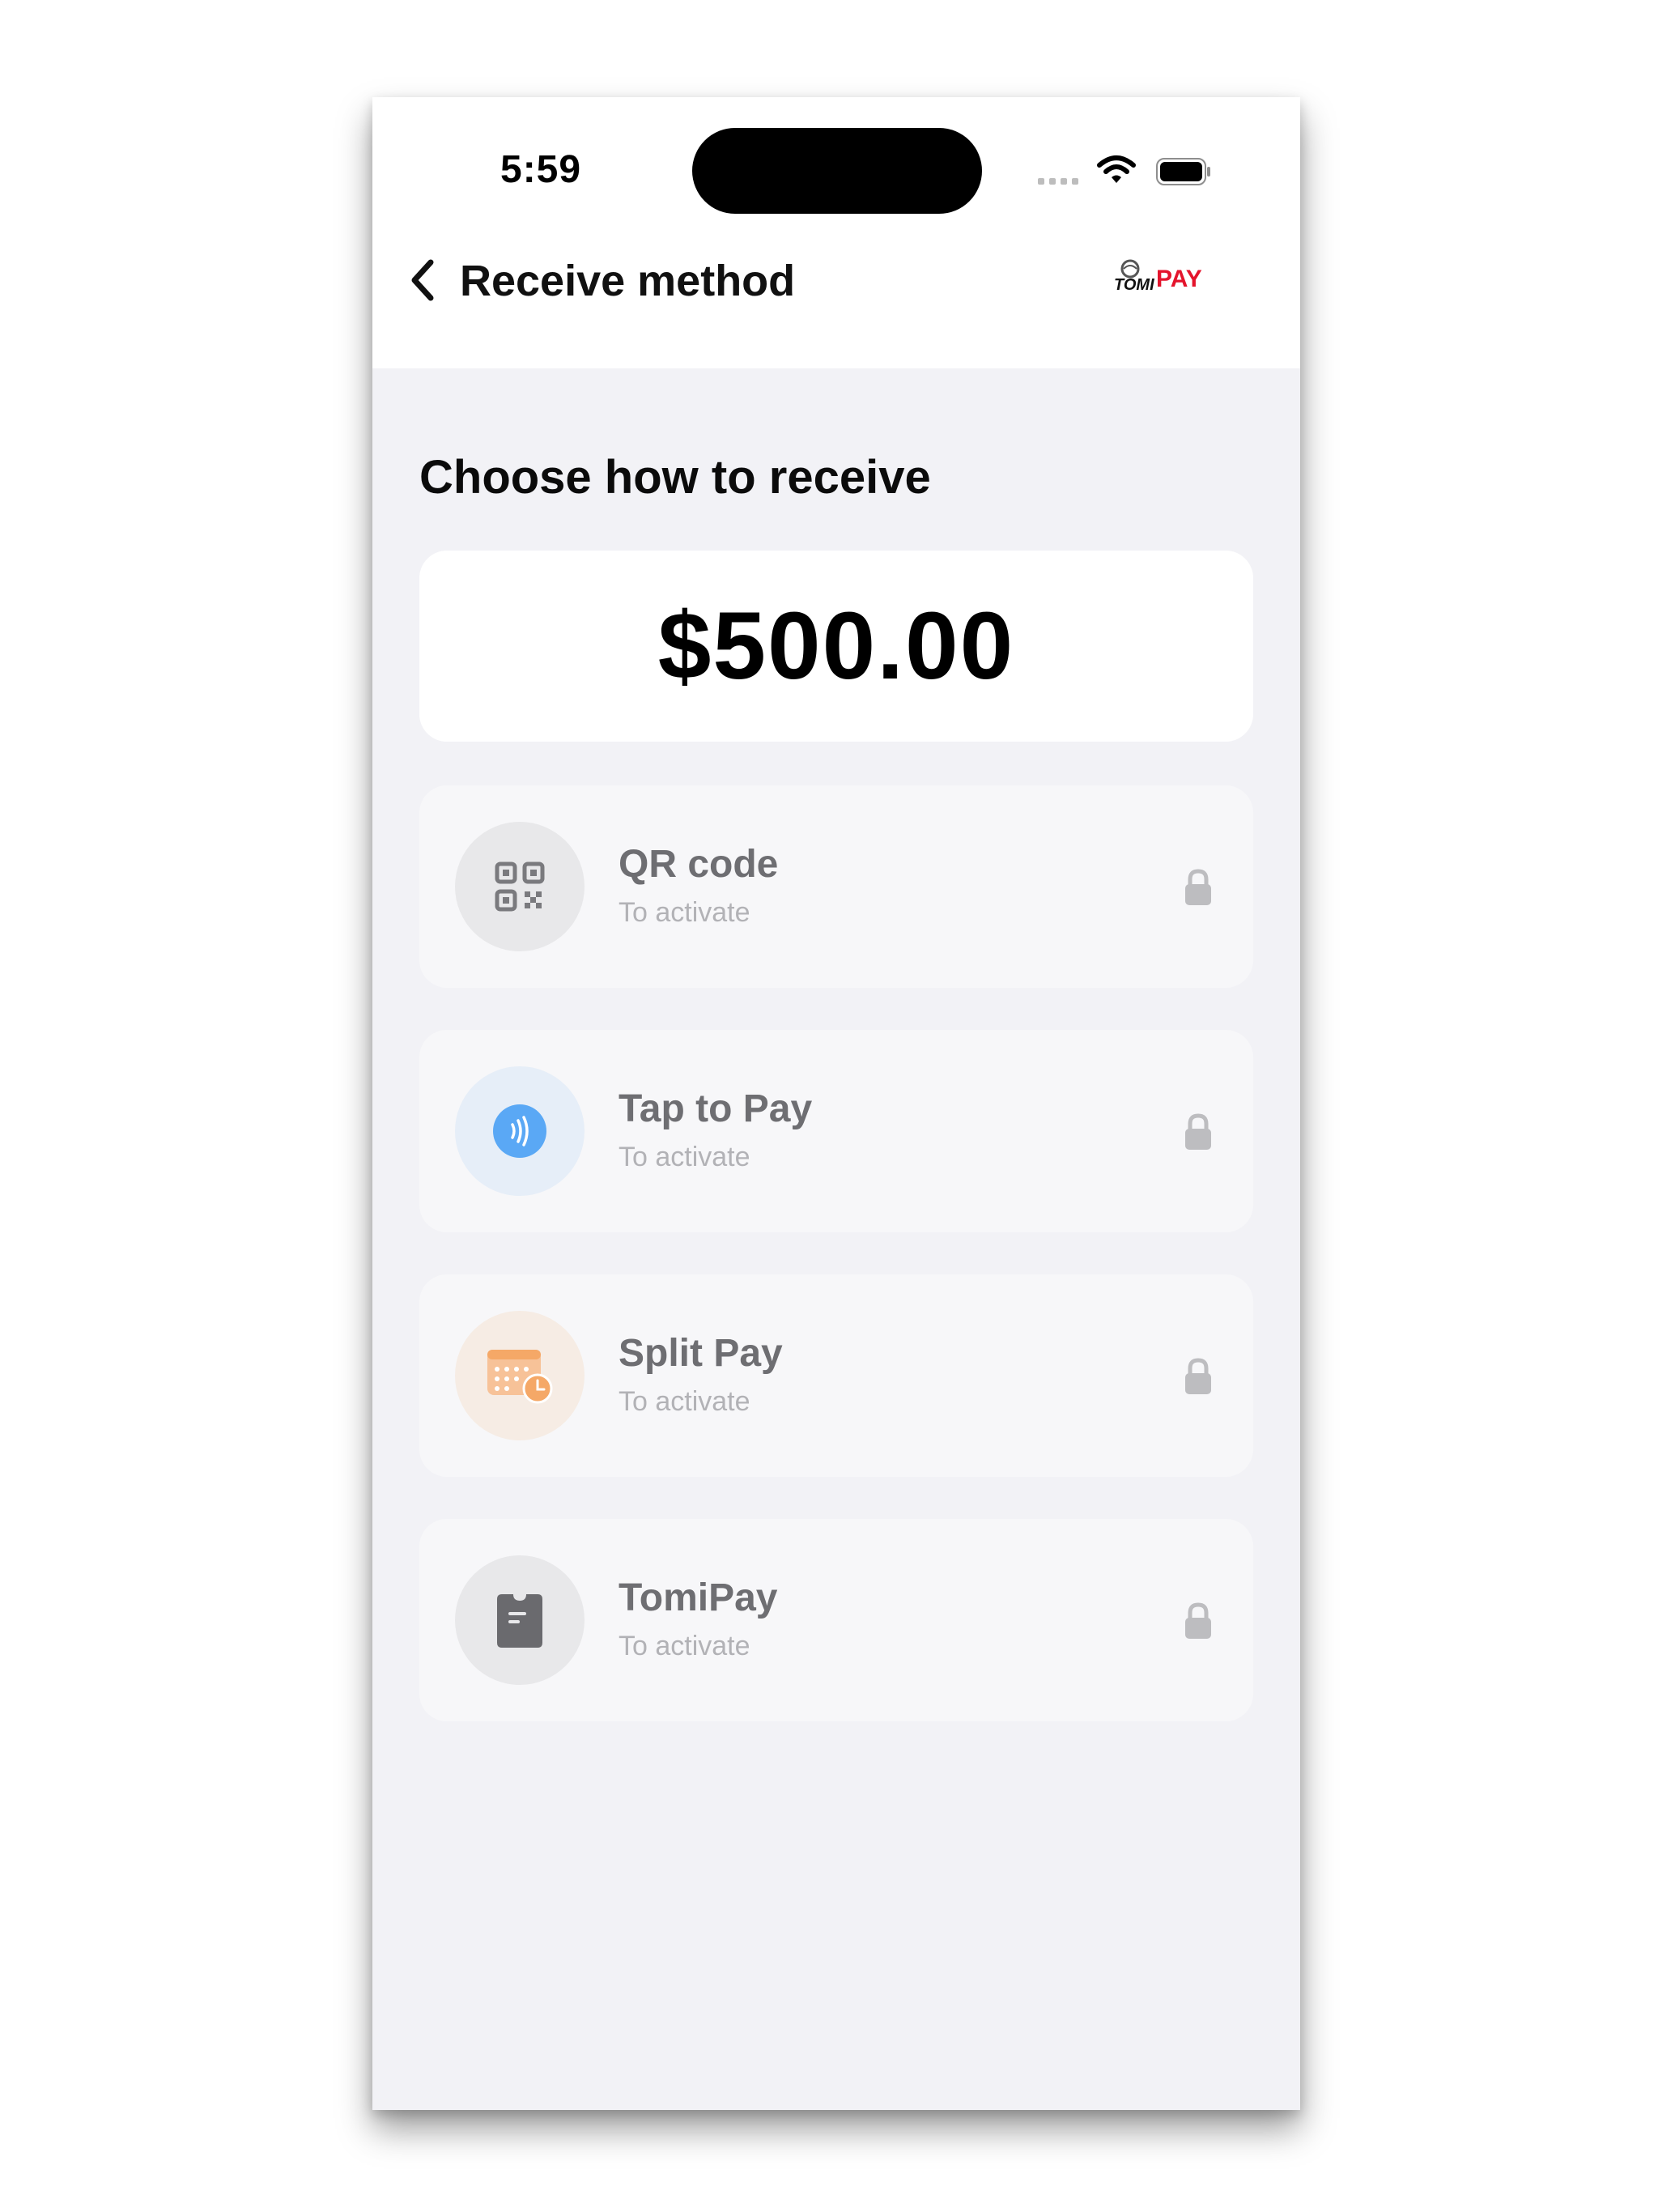 This screenshot has width=1658, height=2212. Describe the element at coordinates (837, 171) in the screenshot. I see `dynamic-island` at that location.